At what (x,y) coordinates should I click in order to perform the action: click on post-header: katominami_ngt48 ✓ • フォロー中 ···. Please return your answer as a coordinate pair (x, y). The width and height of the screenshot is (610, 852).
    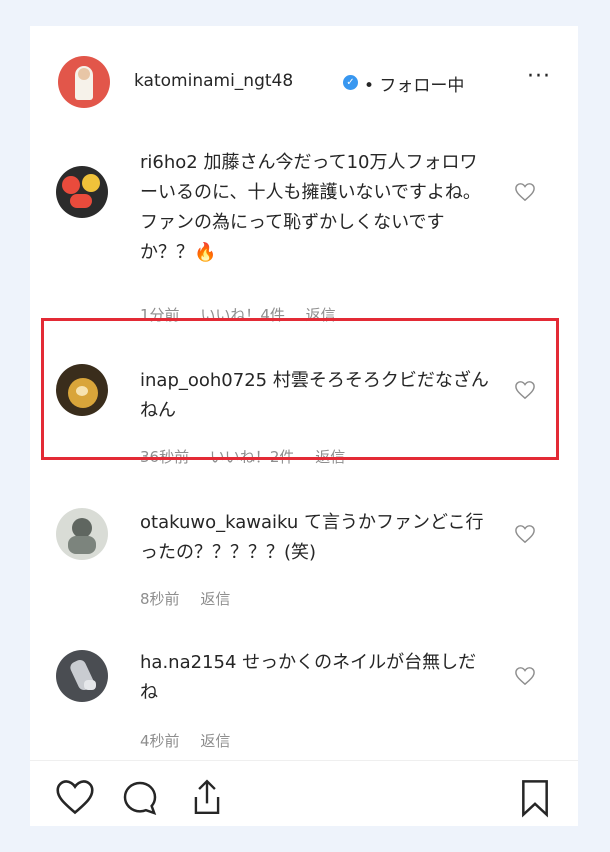
    Looking at the image, I should click on (304, 80).